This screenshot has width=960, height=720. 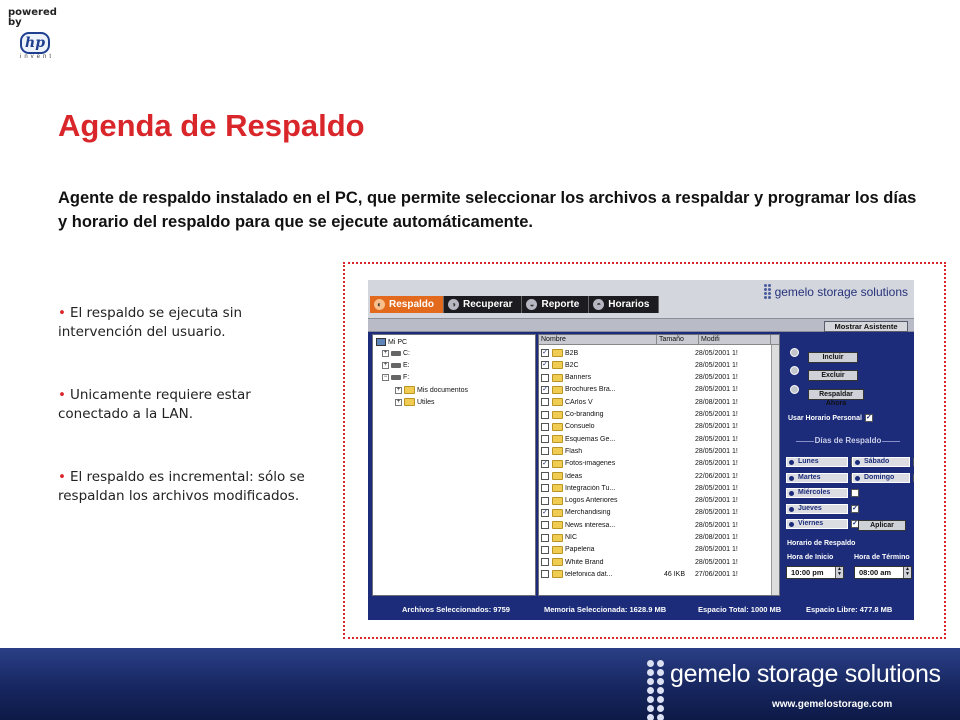 I want to click on brand-dots-icon, so click(x=767, y=291).